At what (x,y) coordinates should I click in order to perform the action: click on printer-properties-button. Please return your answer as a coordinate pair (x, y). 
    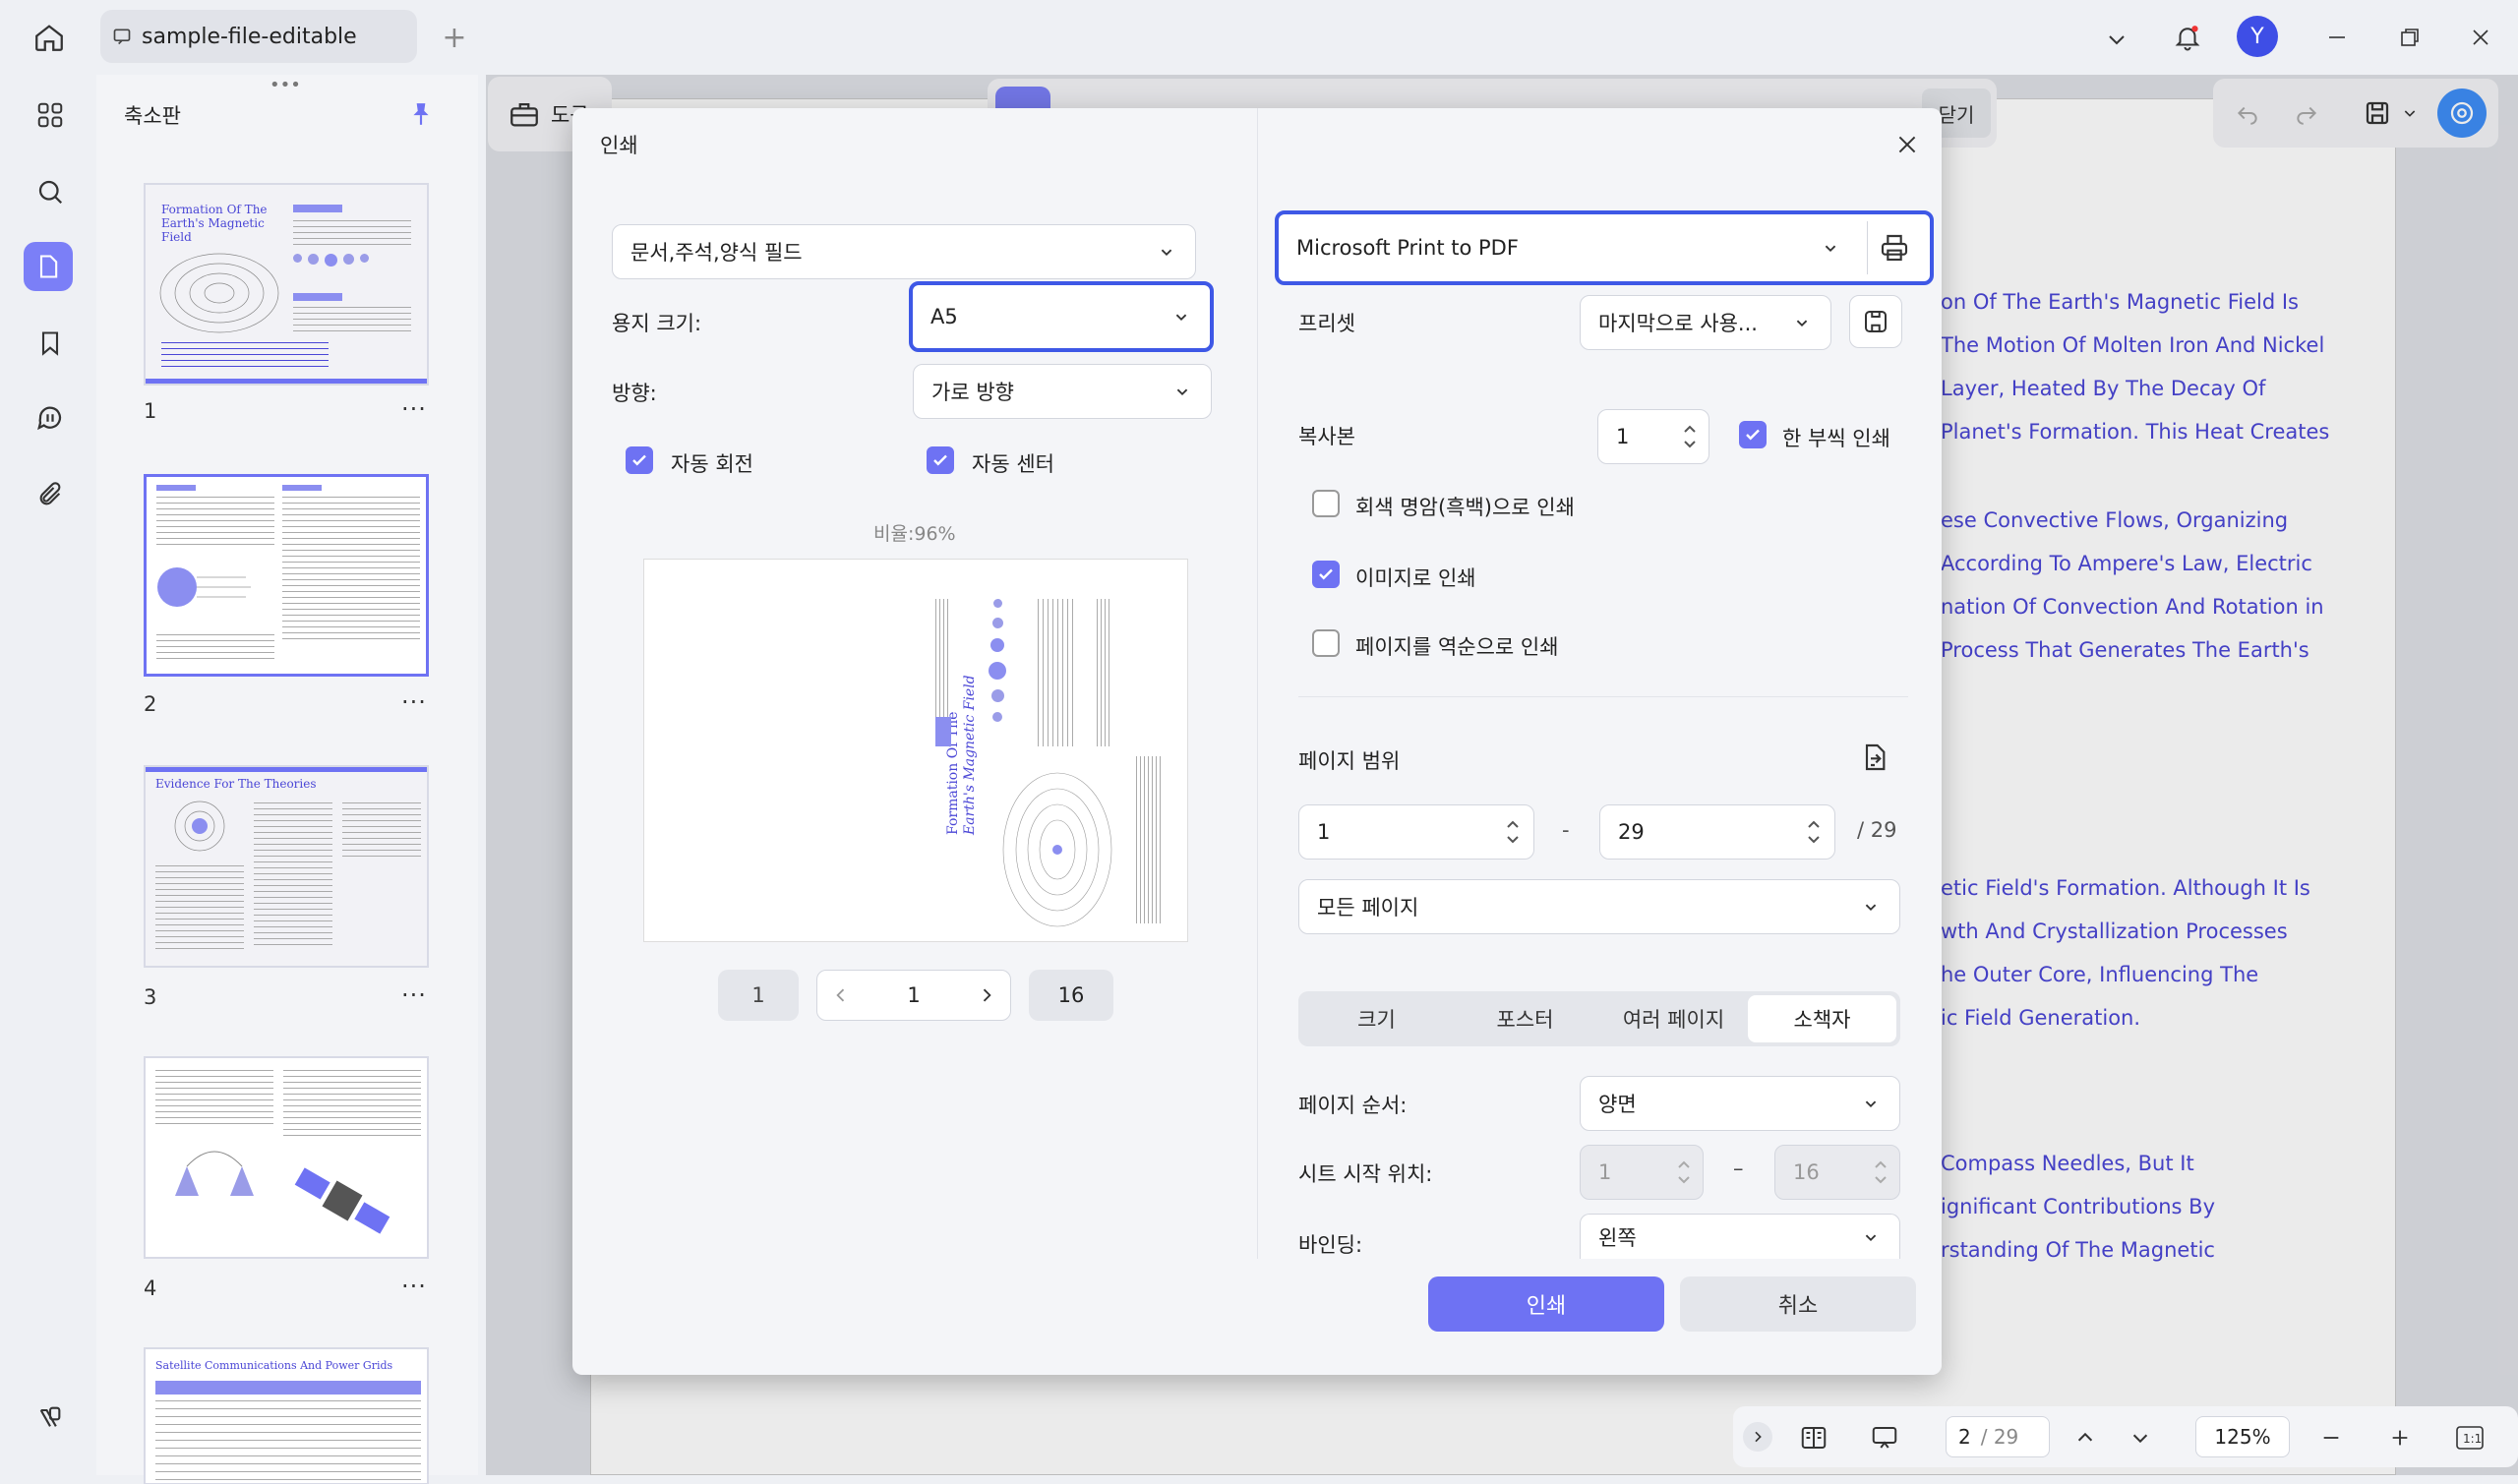
    Looking at the image, I should click on (1893, 248).